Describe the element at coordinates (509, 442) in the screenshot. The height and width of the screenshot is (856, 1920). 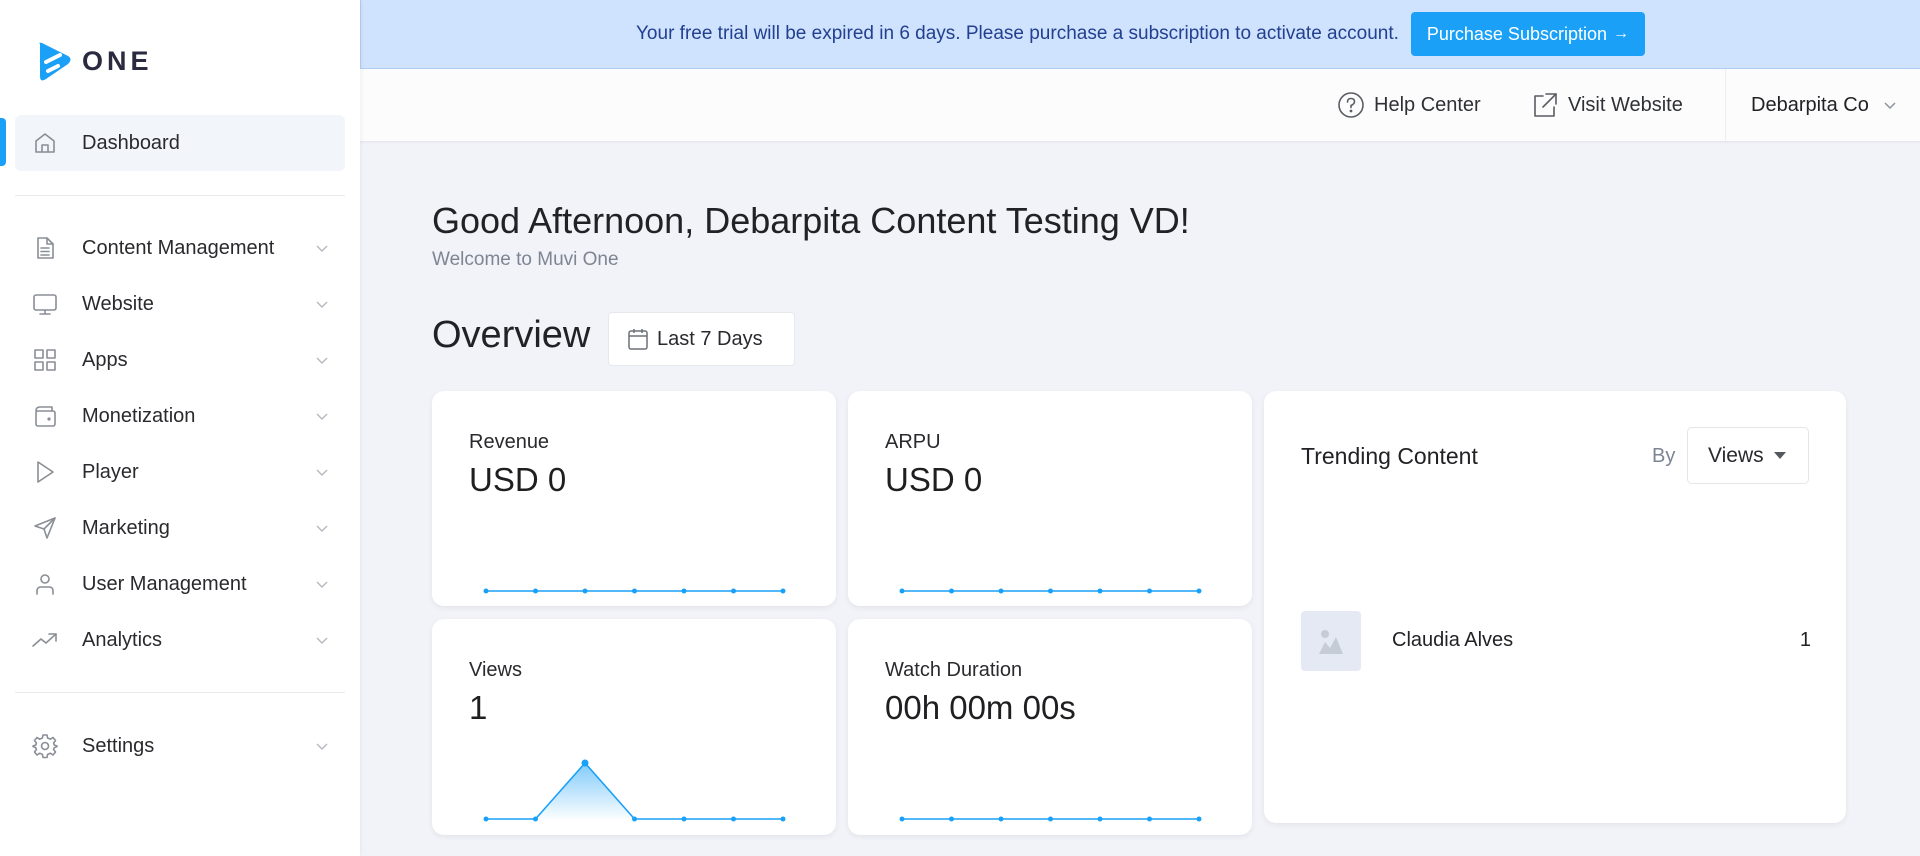
I see `card-label: Revenue` at that location.